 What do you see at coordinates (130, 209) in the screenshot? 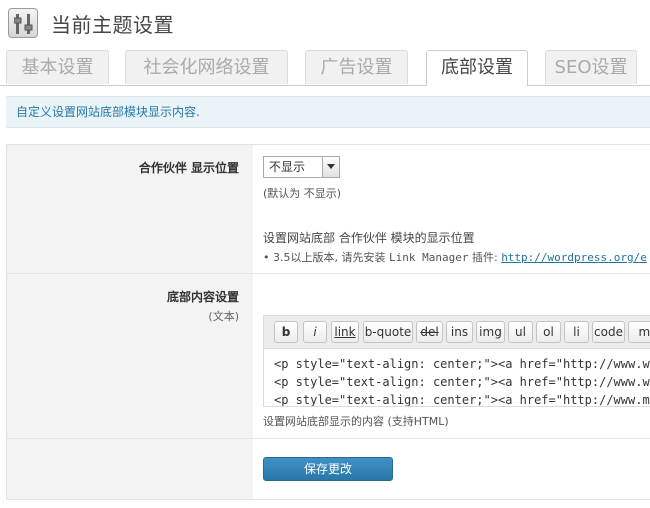
I see `partner-label-cell: 合作伙伴 显示位置` at bounding box center [130, 209].